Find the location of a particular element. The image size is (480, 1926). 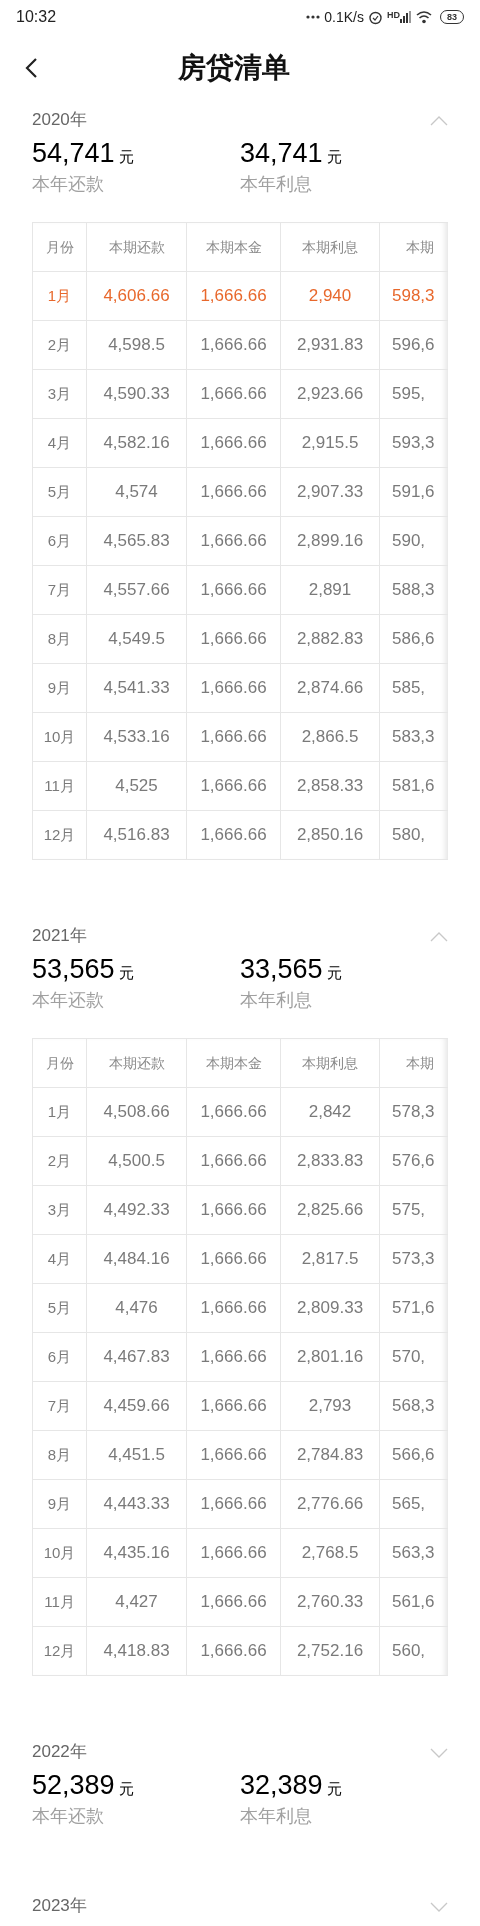

table-cell: 2,850.16 is located at coordinates (330, 835).